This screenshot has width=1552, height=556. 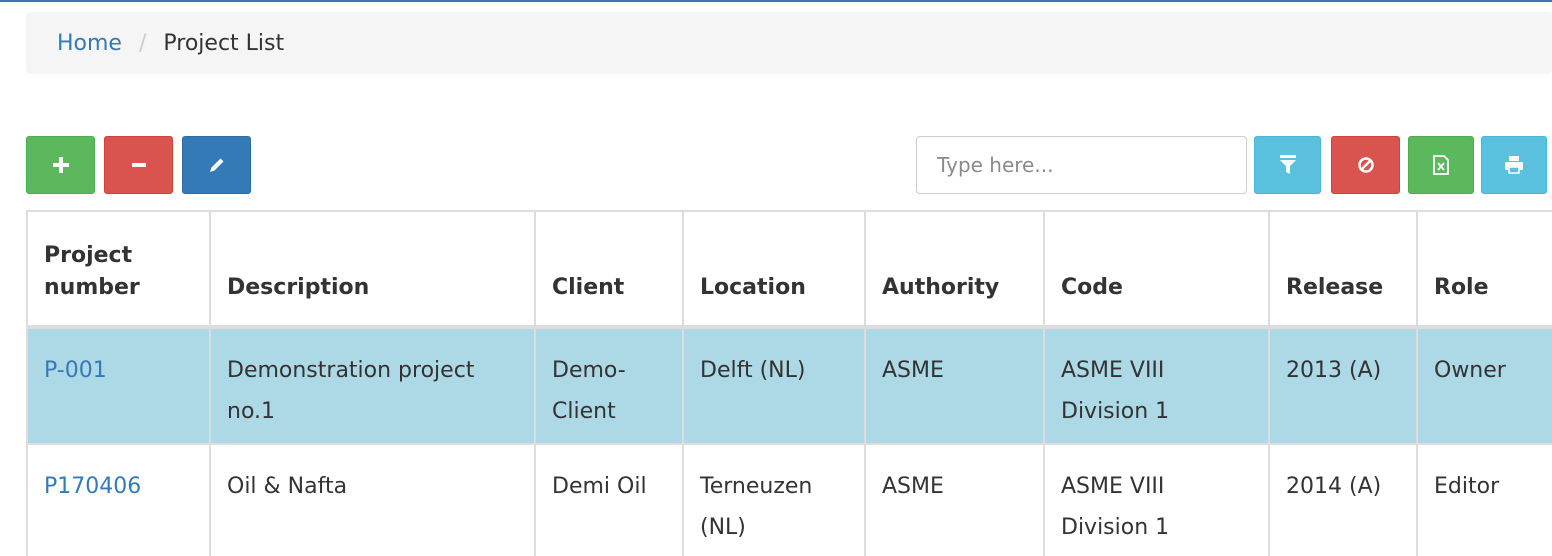 I want to click on add-button, so click(x=60, y=165).